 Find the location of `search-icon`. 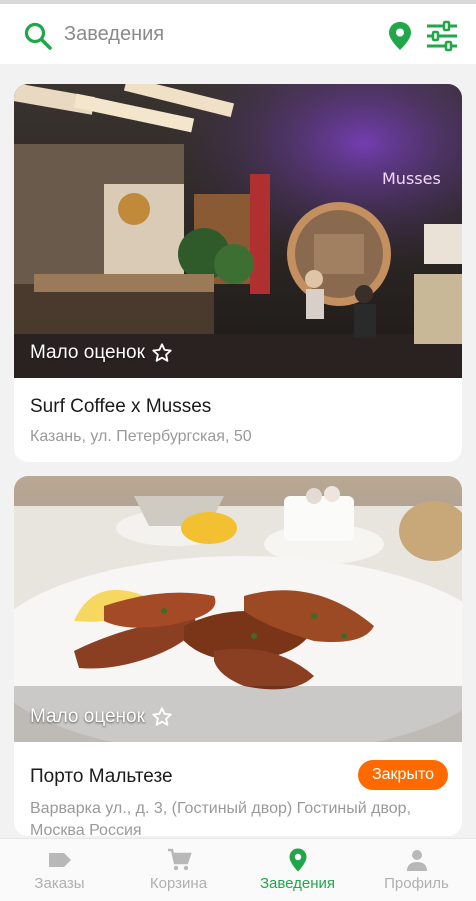

search-icon is located at coordinates (38, 36).